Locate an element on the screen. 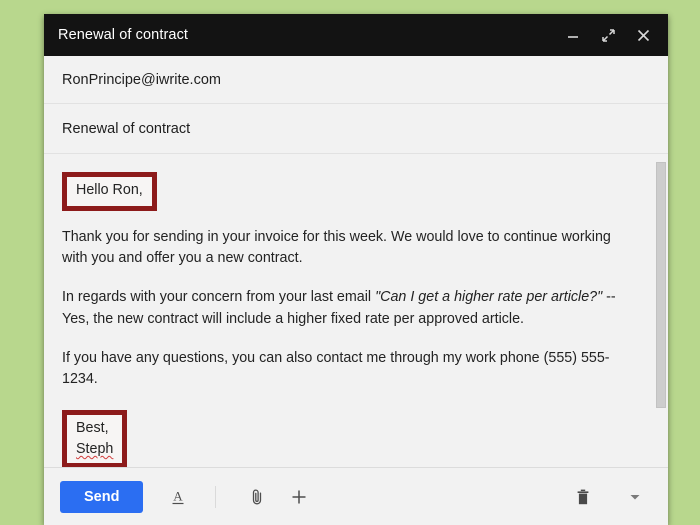 The height and width of the screenshot is (525, 700). trash-icon is located at coordinates (583, 497).